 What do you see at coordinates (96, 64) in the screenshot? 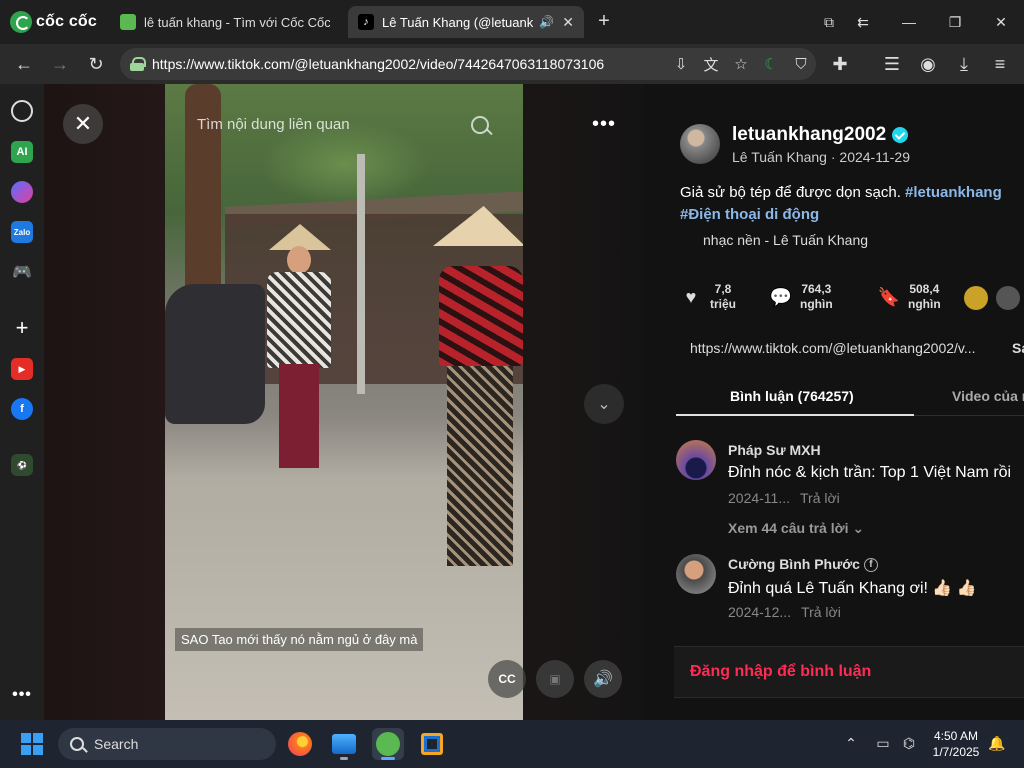
I see `reload-button: ↻` at bounding box center [96, 64].